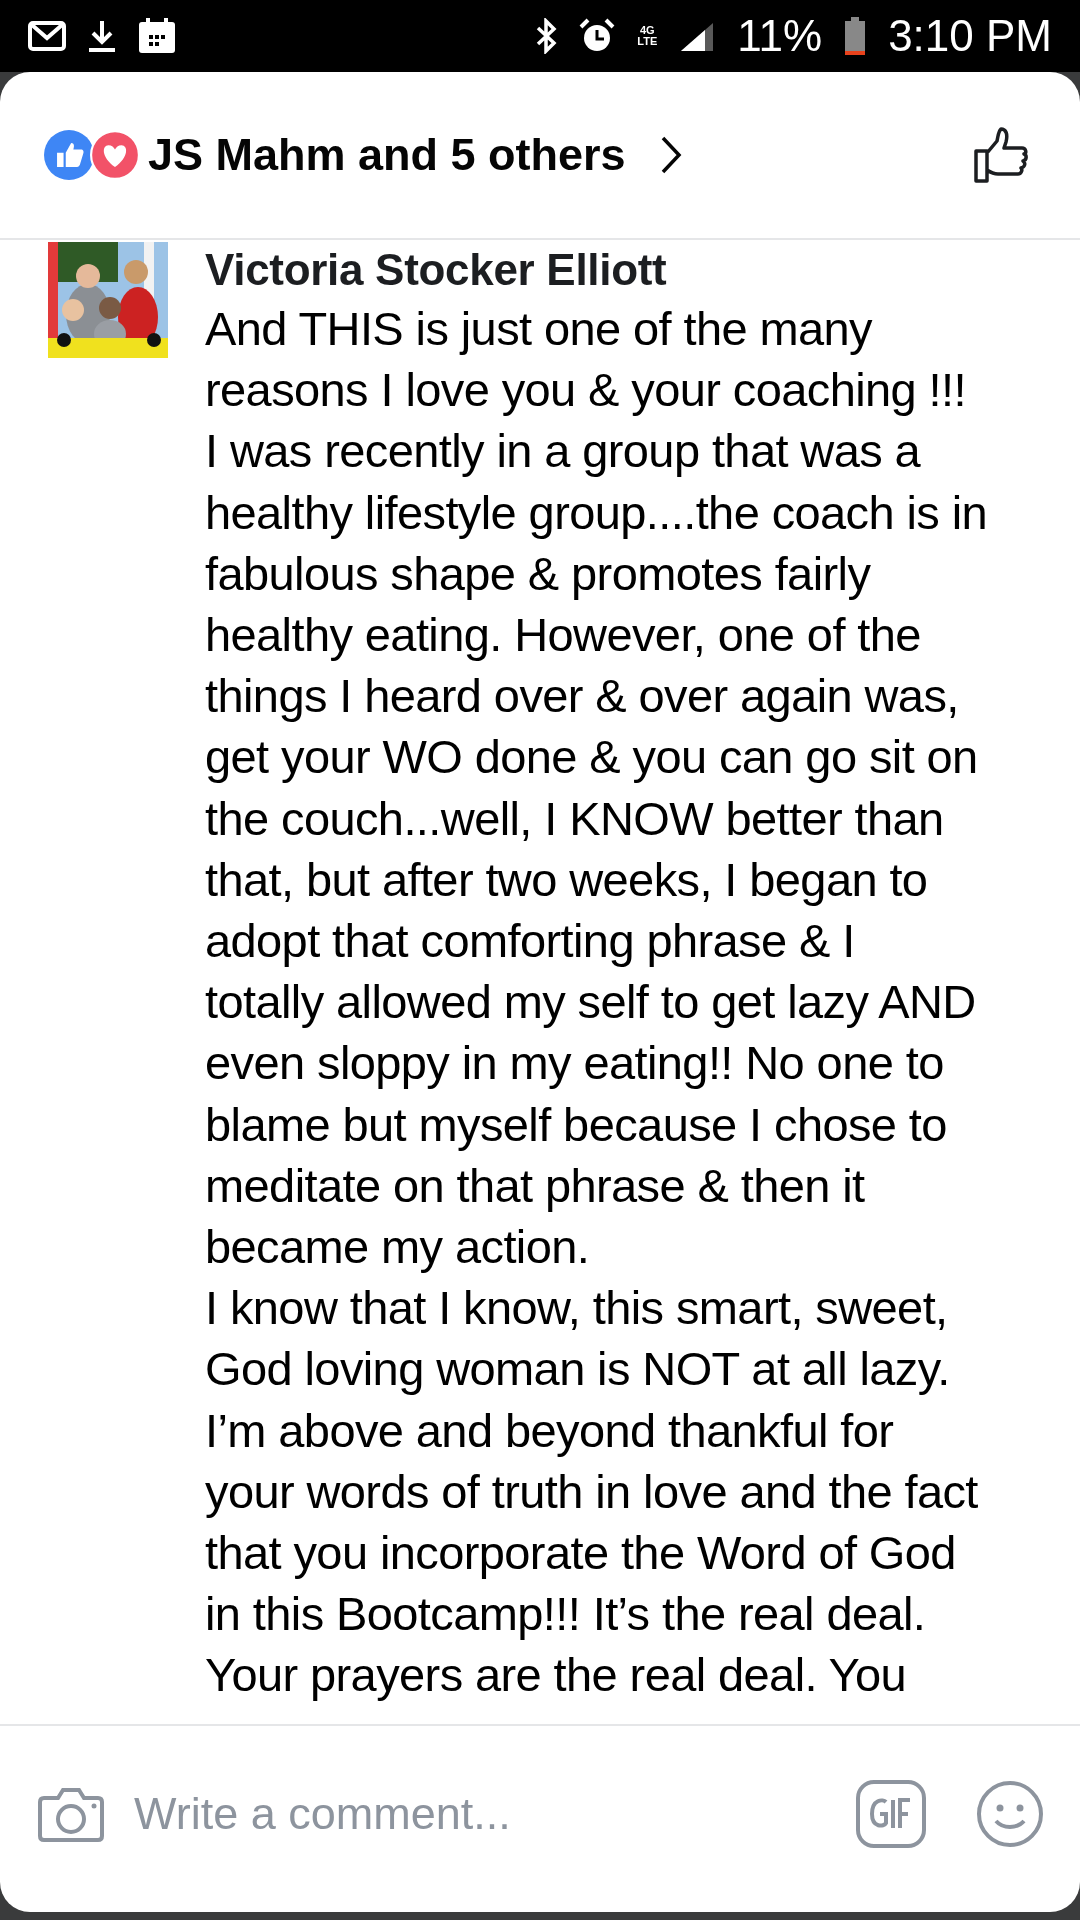  What do you see at coordinates (1010, 1814) in the screenshot?
I see `emoji-icon` at bounding box center [1010, 1814].